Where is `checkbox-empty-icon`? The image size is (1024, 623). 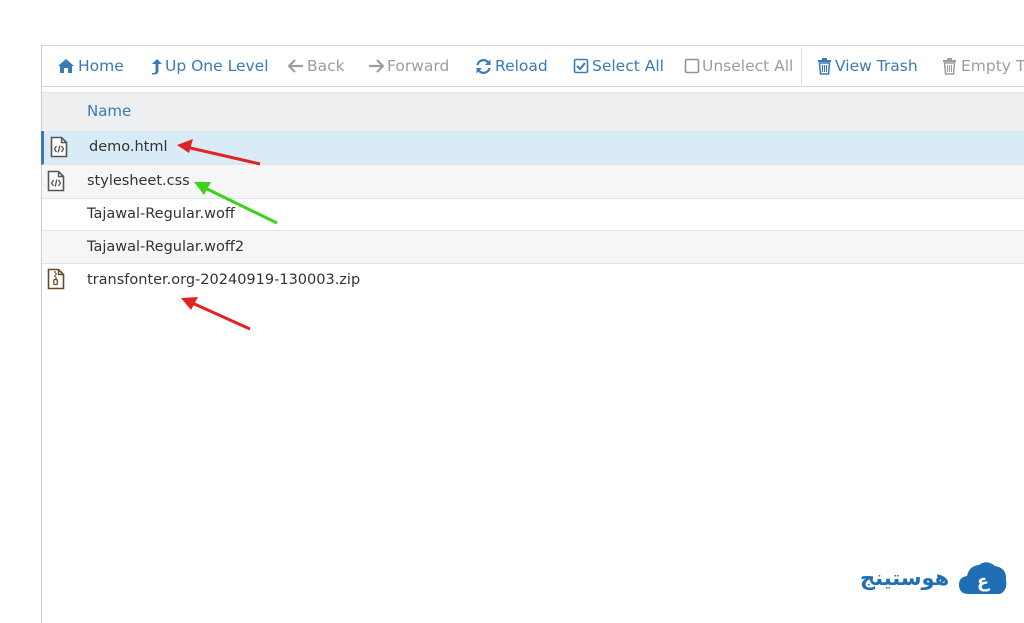
checkbox-empty-icon is located at coordinates (692, 66).